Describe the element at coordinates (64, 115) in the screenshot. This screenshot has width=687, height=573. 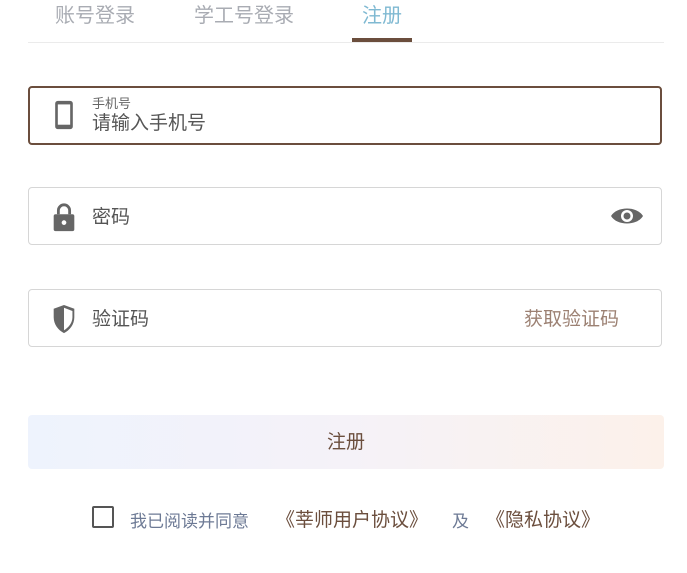
I see `phone-icon` at that location.